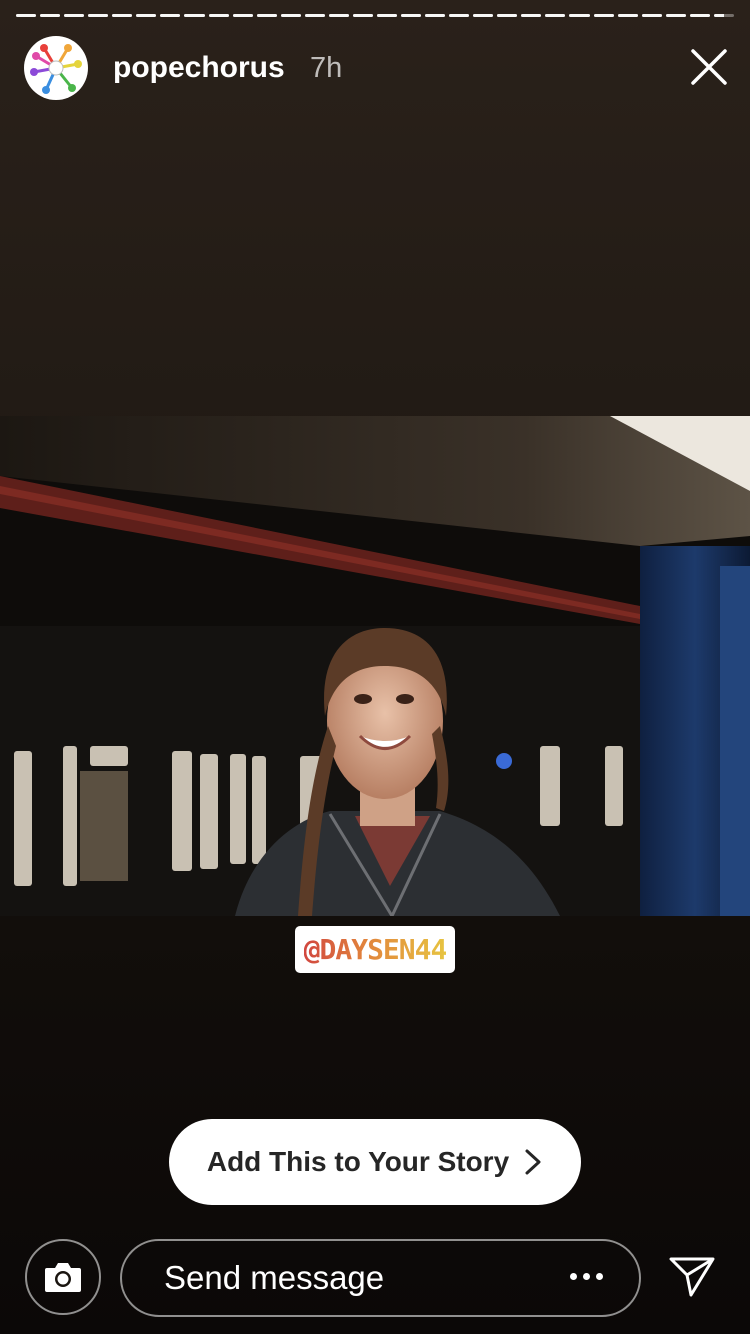 The image size is (750, 1334). I want to click on mention-sticker: @DAYSEN44, so click(375, 949).